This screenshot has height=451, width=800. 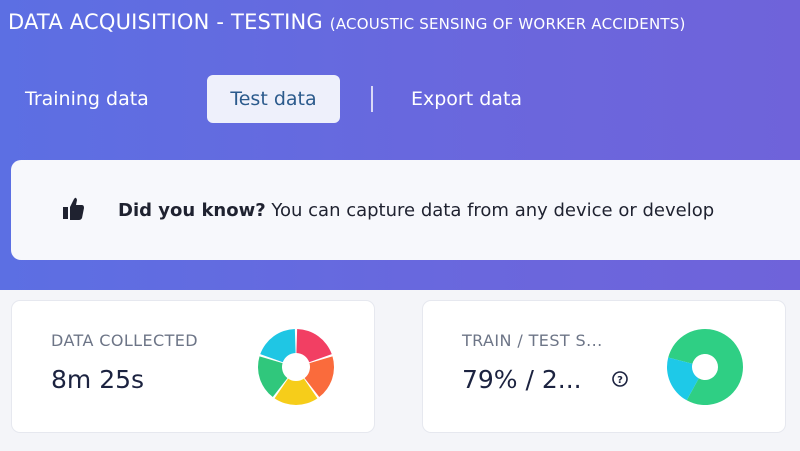 I want to click on question-circle-icon: ?, so click(x=620, y=379).